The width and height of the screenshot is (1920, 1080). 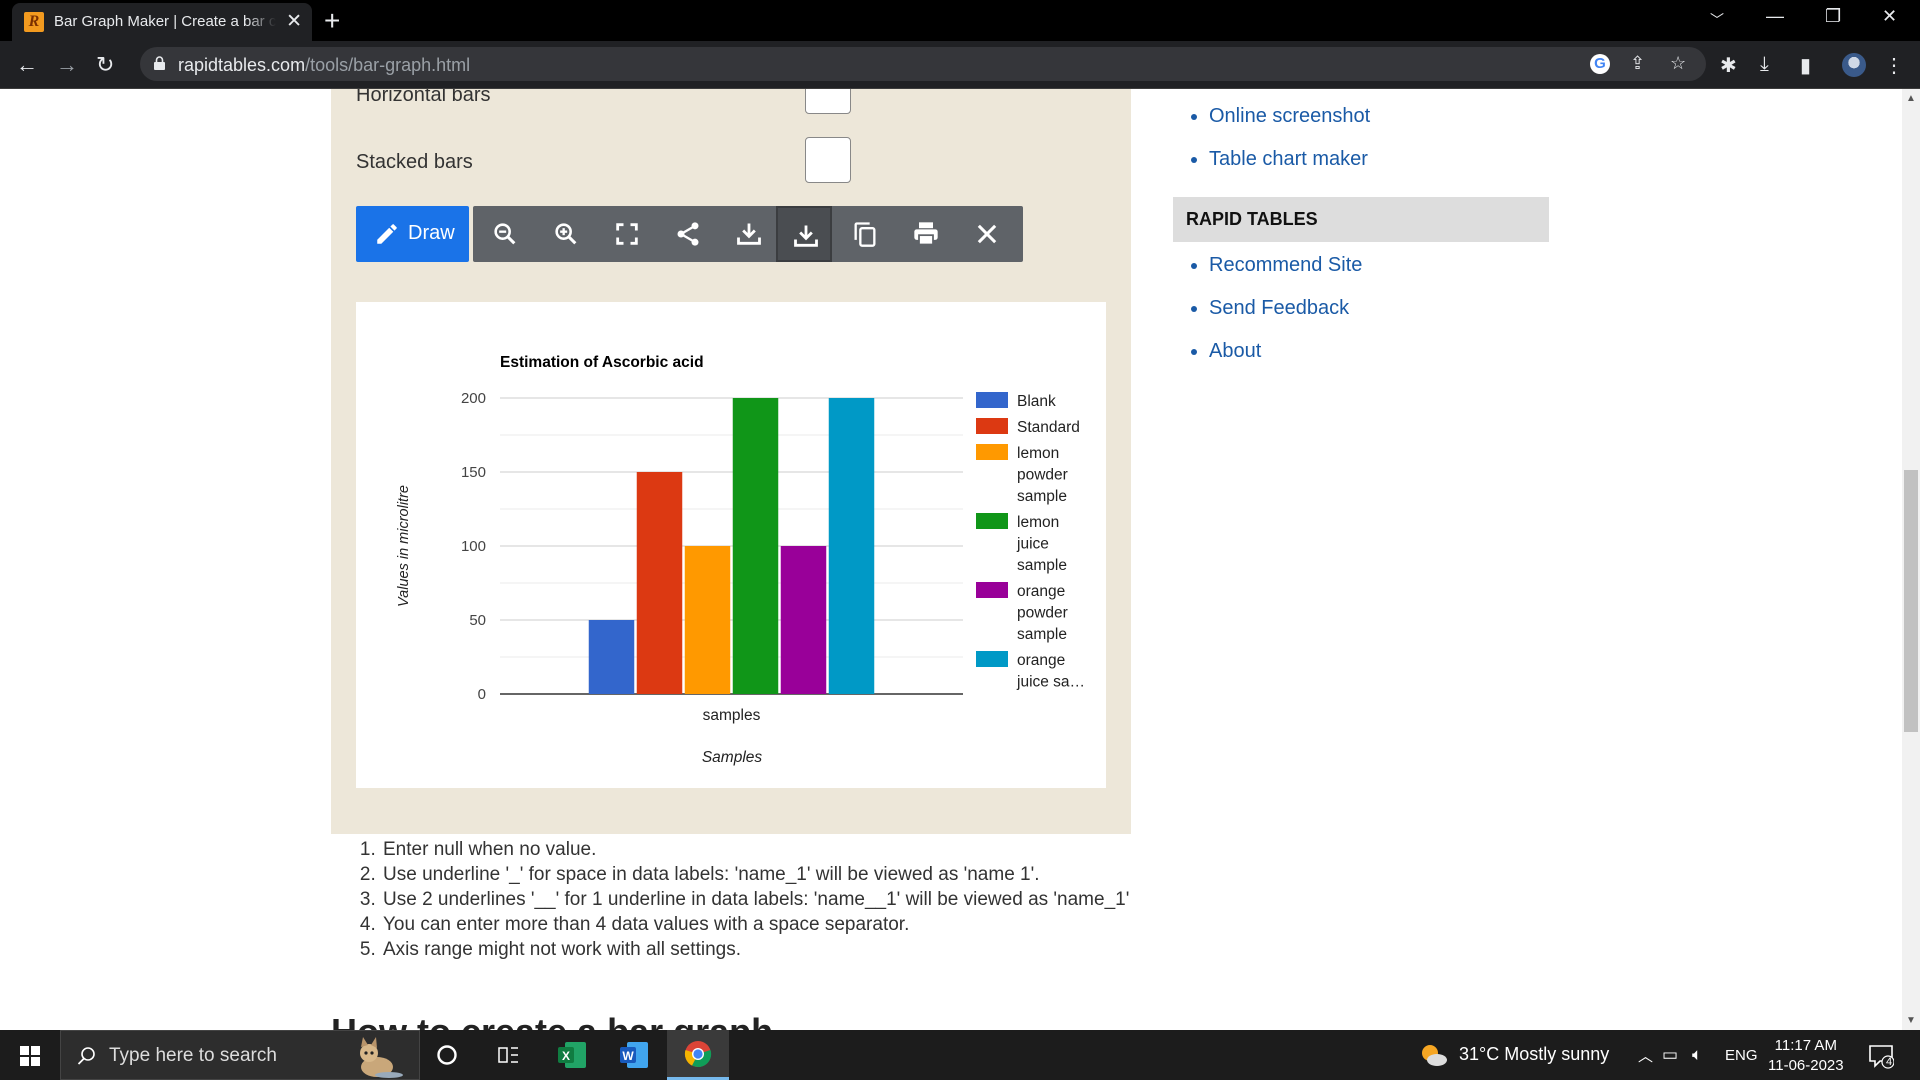 What do you see at coordinates (755, 546) in the screenshot?
I see `bar-lemon-juice-sample` at bounding box center [755, 546].